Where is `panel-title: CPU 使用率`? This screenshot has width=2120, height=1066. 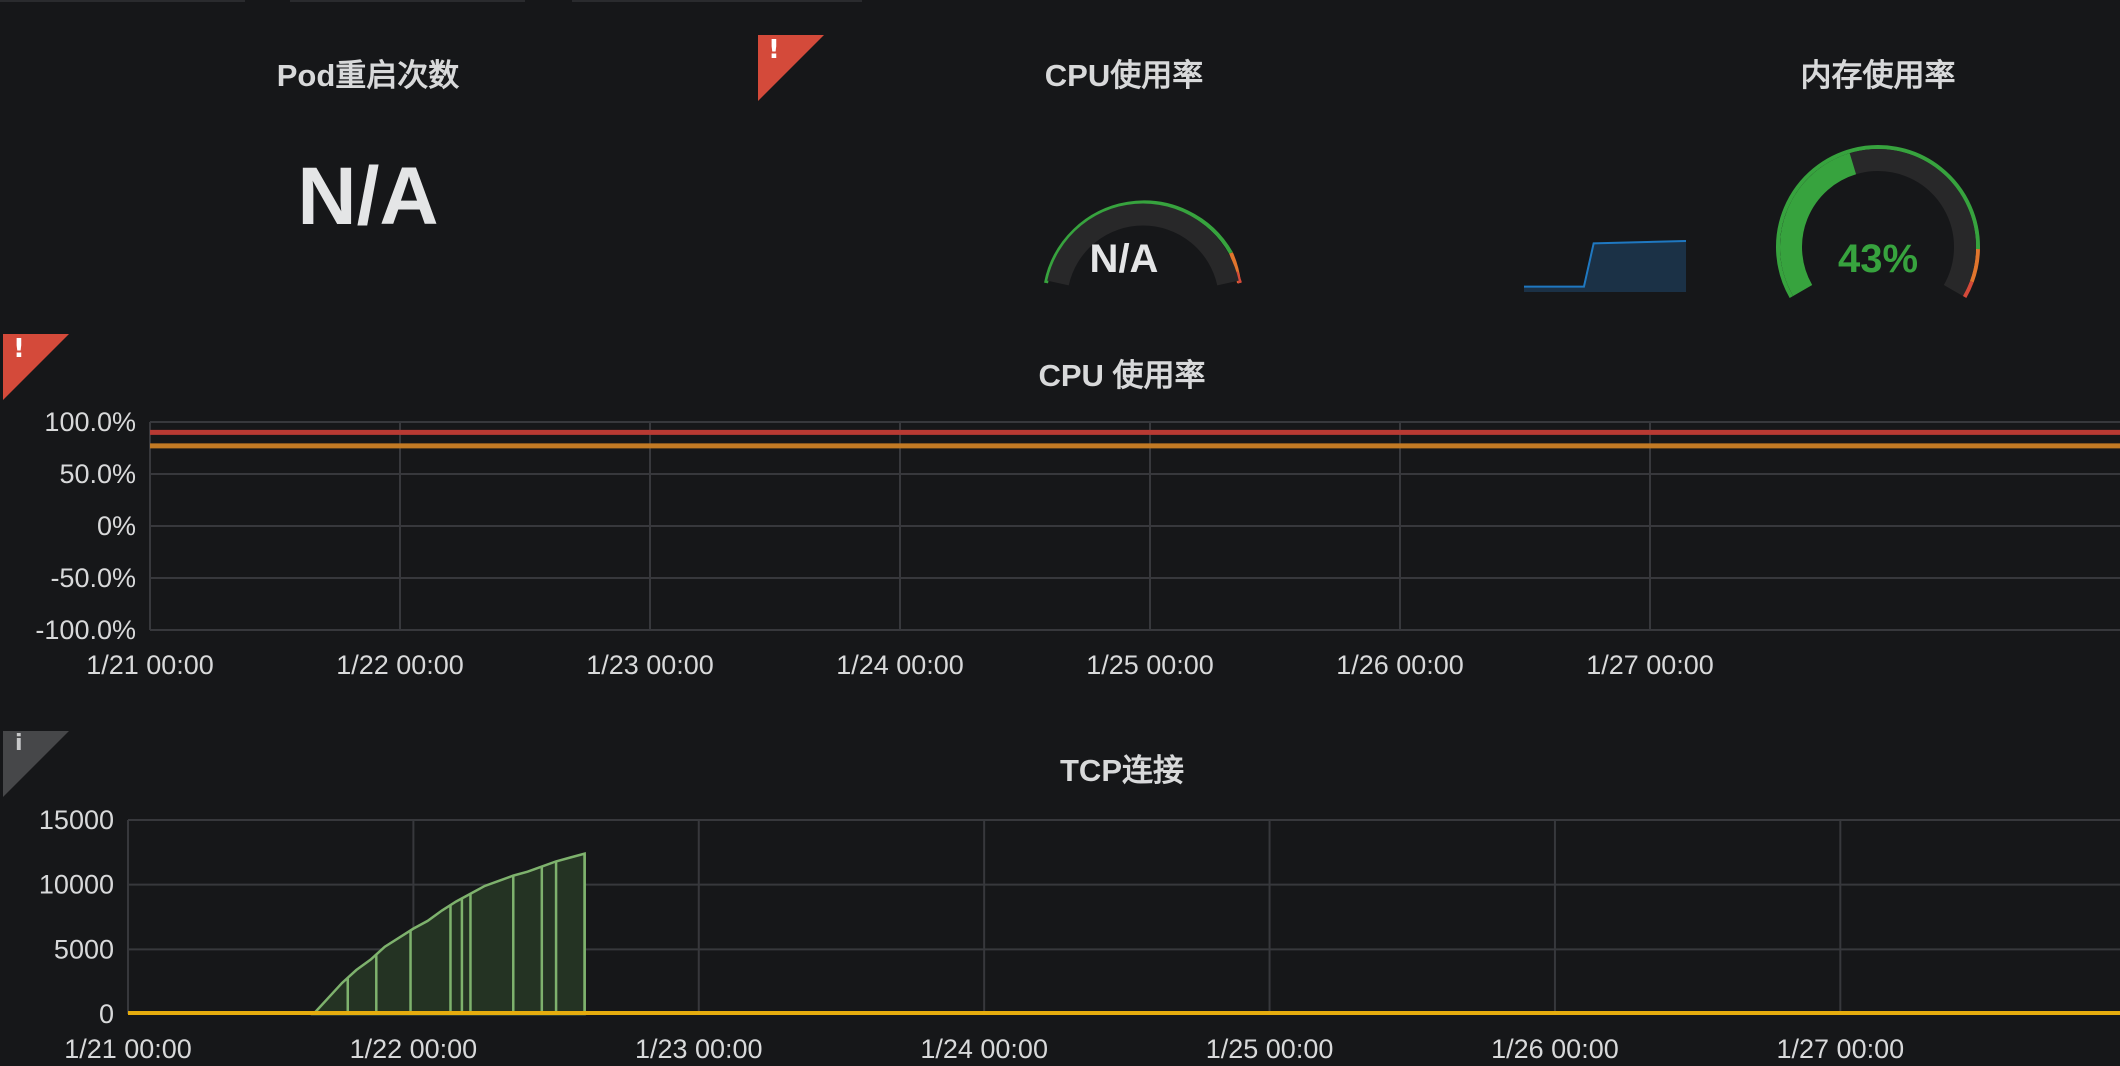 panel-title: CPU 使用率 is located at coordinates (1121, 372).